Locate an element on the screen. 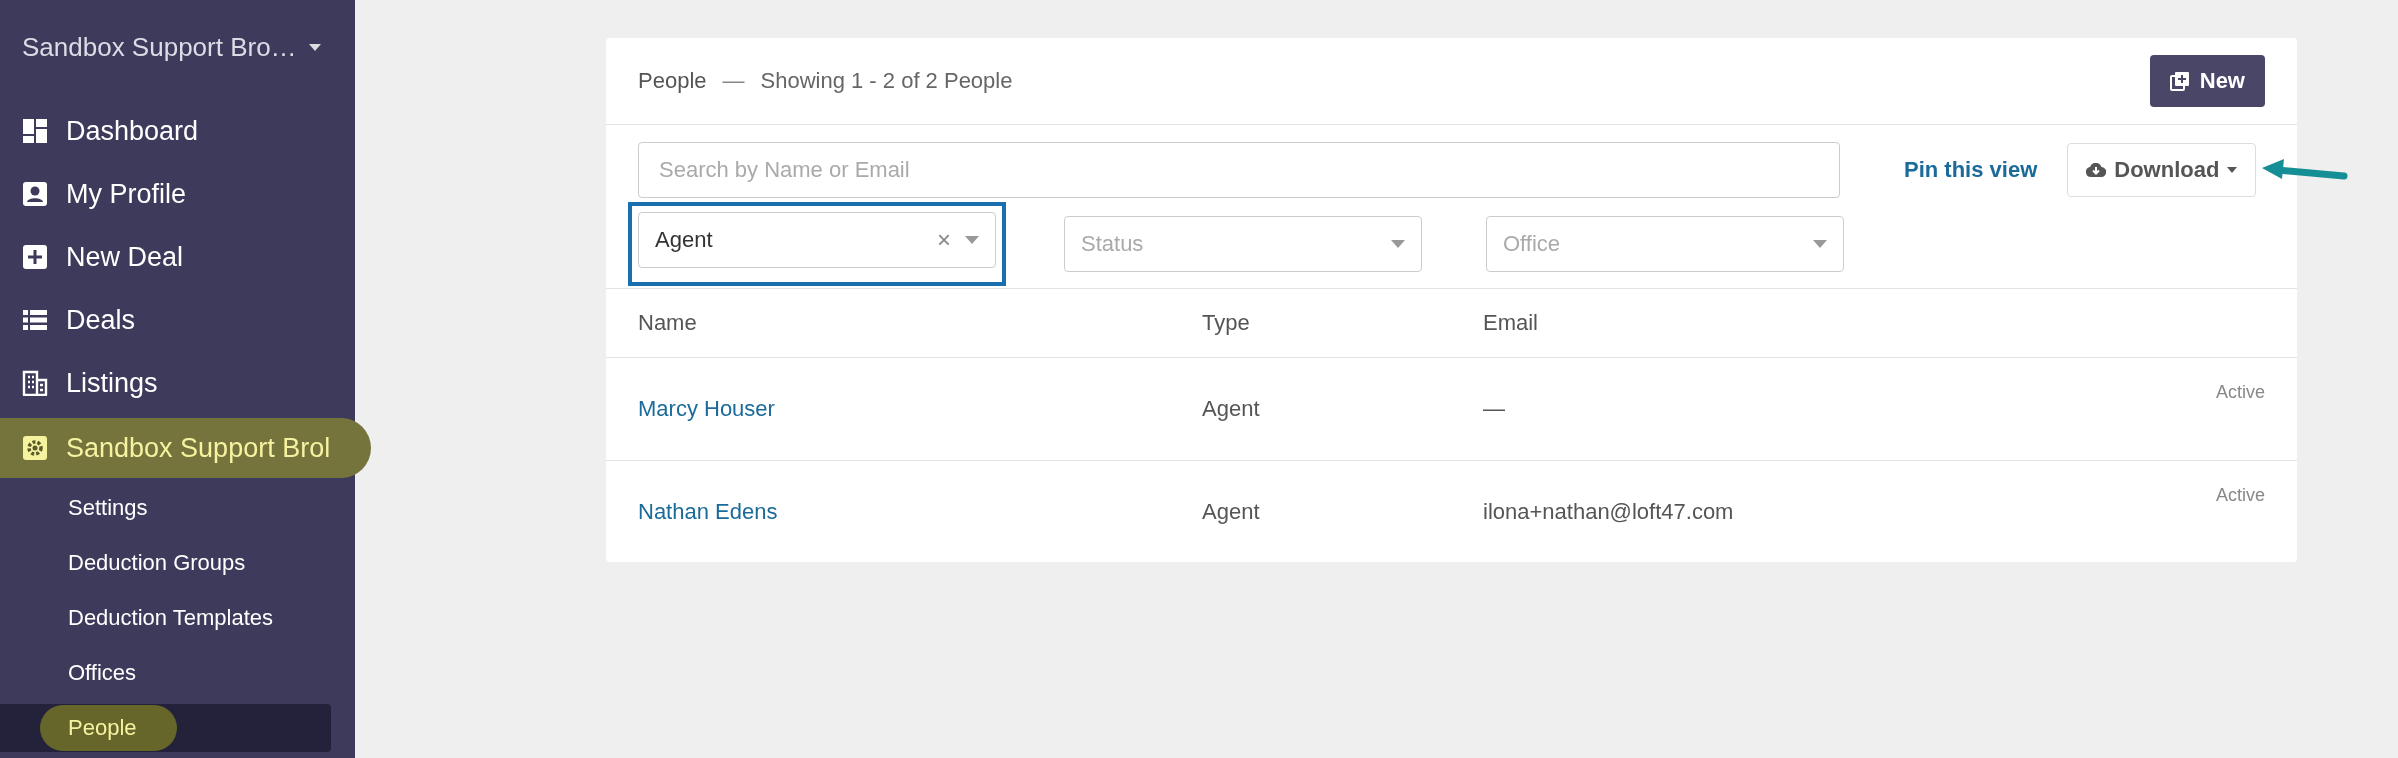  sub-nav-label: Deduction Templates is located at coordinates (171, 618).